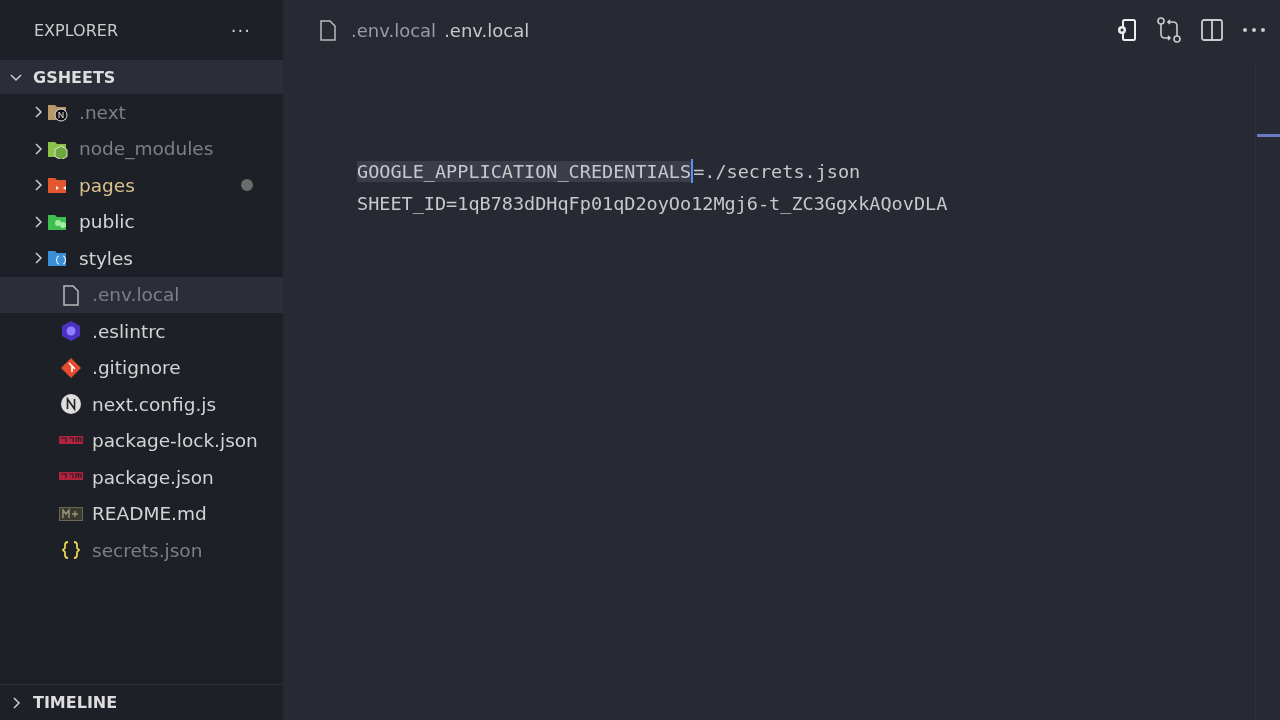  Describe the element at coordinates (240, 30) in the screenshot. I see `more-button: ···` at that location.